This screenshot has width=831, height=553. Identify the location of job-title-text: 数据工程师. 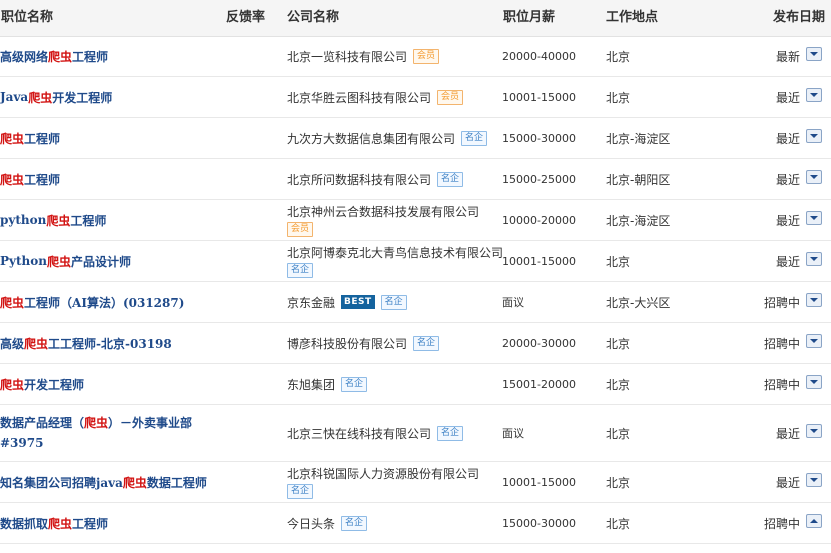
(176, 482).